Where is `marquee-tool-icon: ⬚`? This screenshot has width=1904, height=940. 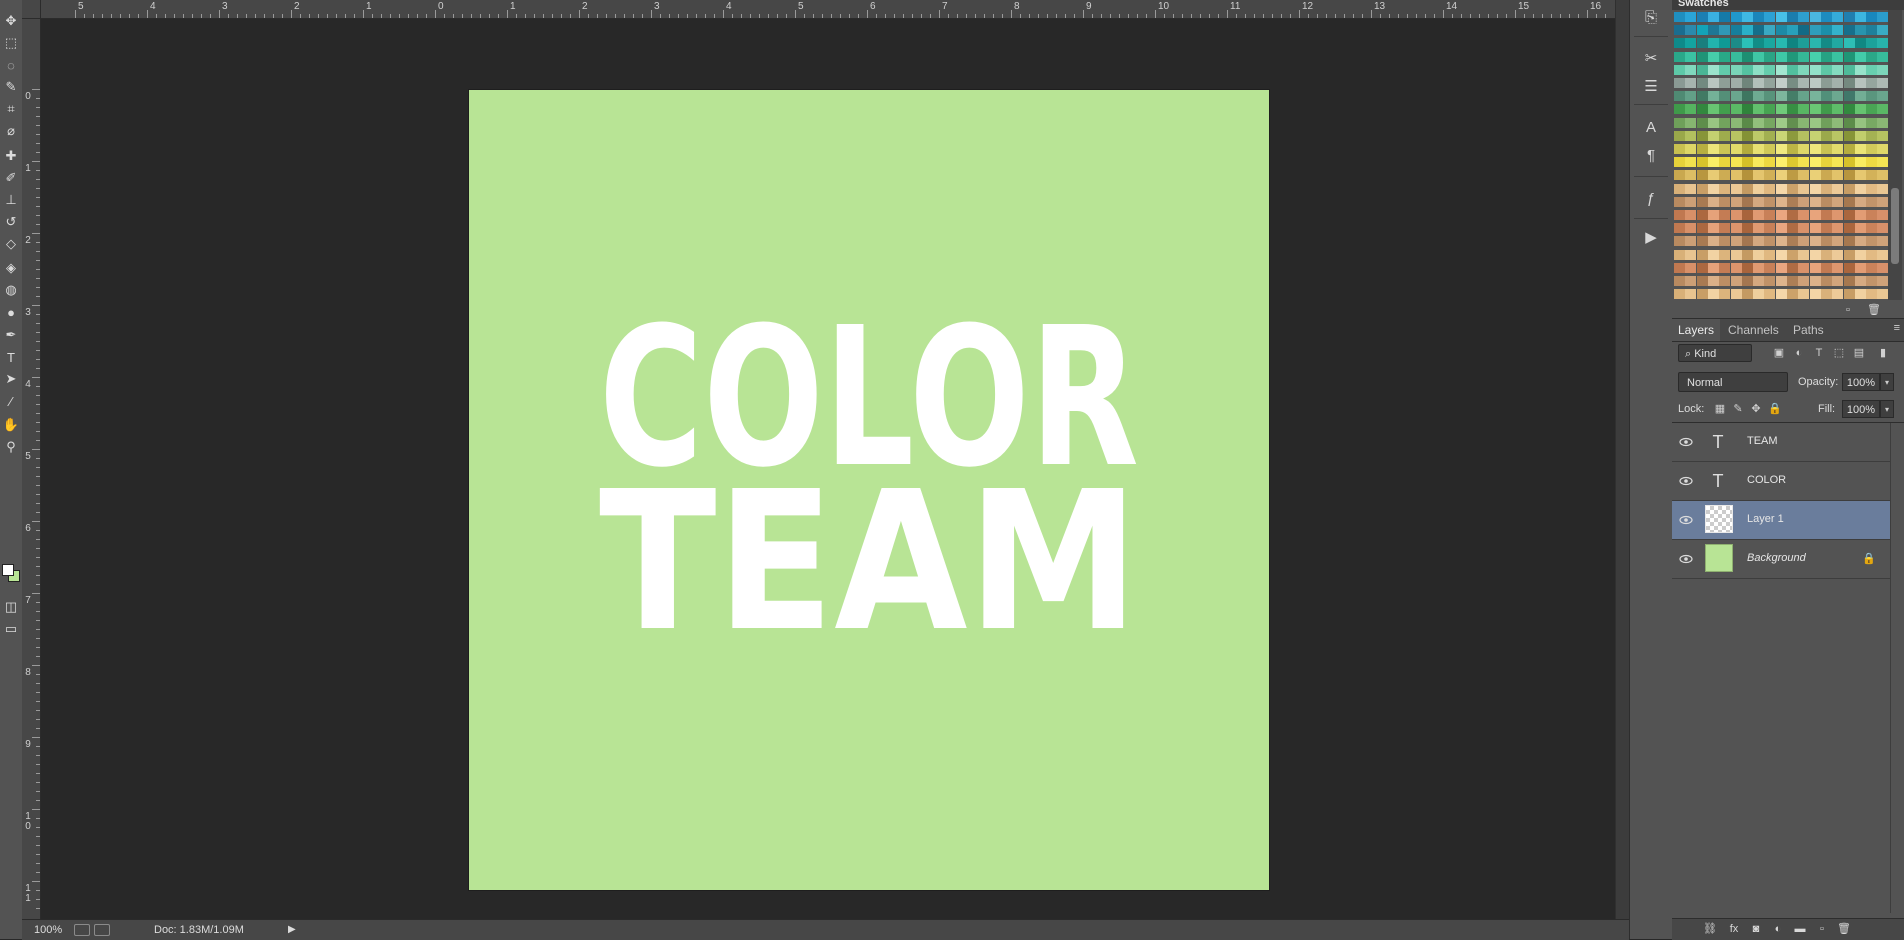 marquee-tool-icon: ⬚ is located at coordinates (11, 43).